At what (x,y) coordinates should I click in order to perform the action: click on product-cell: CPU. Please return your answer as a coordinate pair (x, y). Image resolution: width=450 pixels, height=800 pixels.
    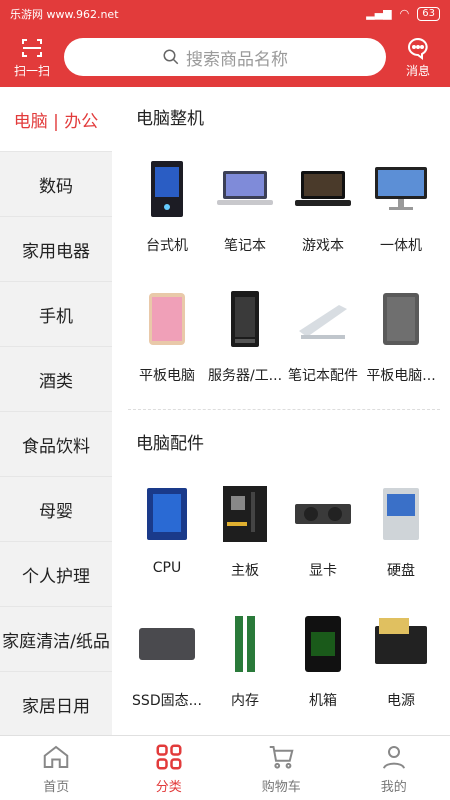
    Looking at the image, I should click on (167, 535).